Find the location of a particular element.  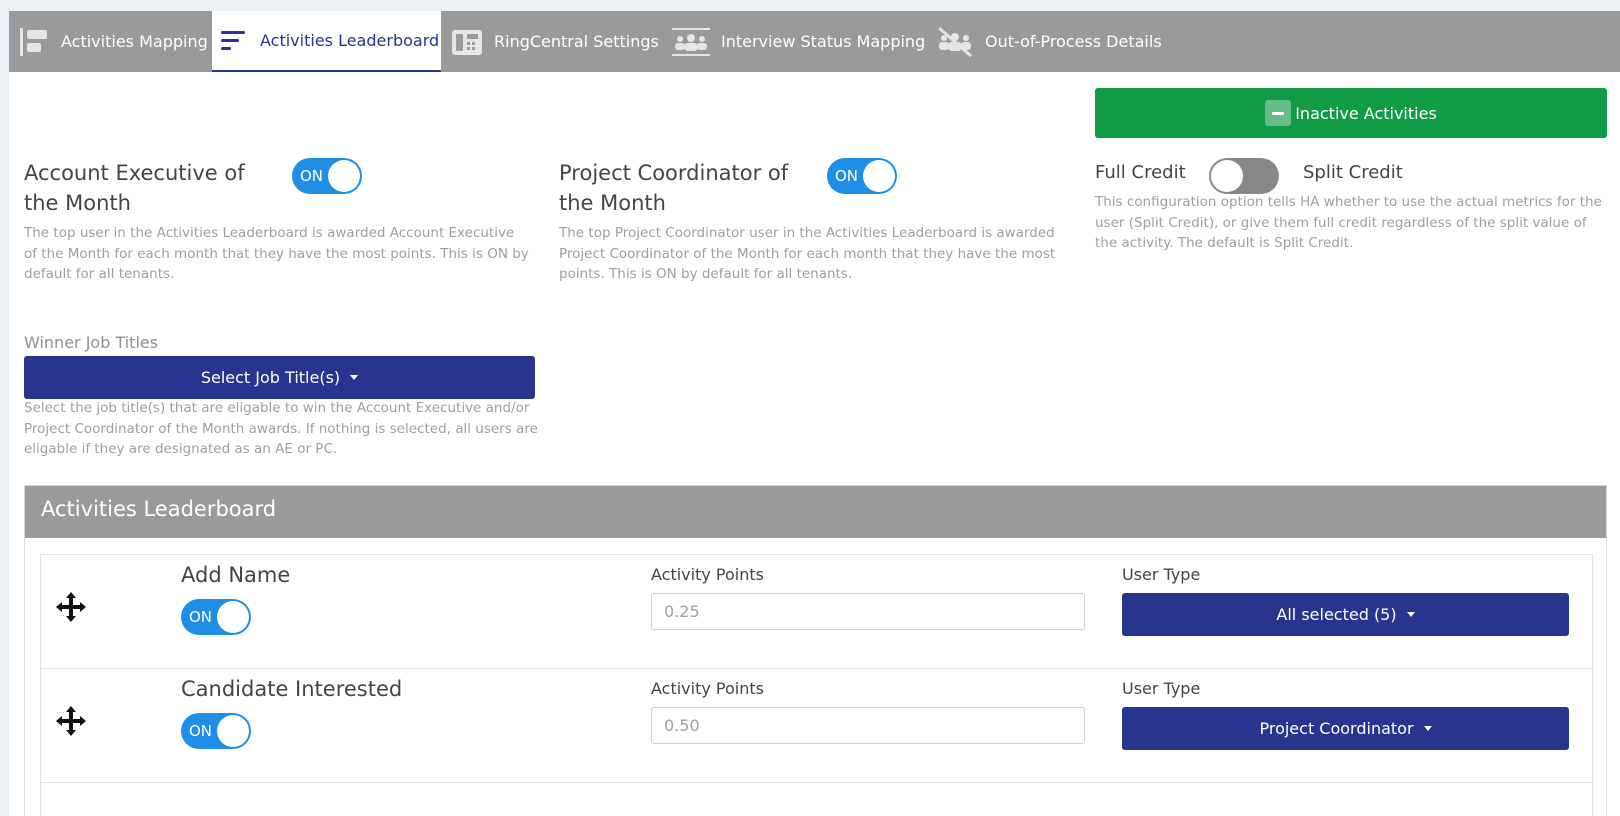

pc-of-month-toggle: ON is located at coordinates (862, 176).